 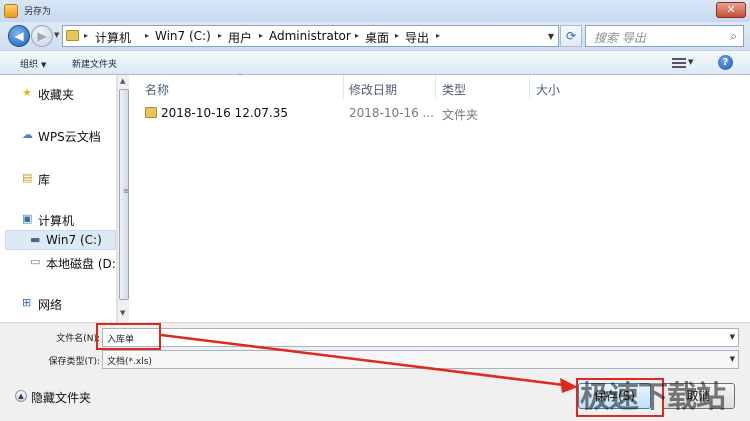 I want to click on file-type: 文件夹, so click(x=460, y=115).